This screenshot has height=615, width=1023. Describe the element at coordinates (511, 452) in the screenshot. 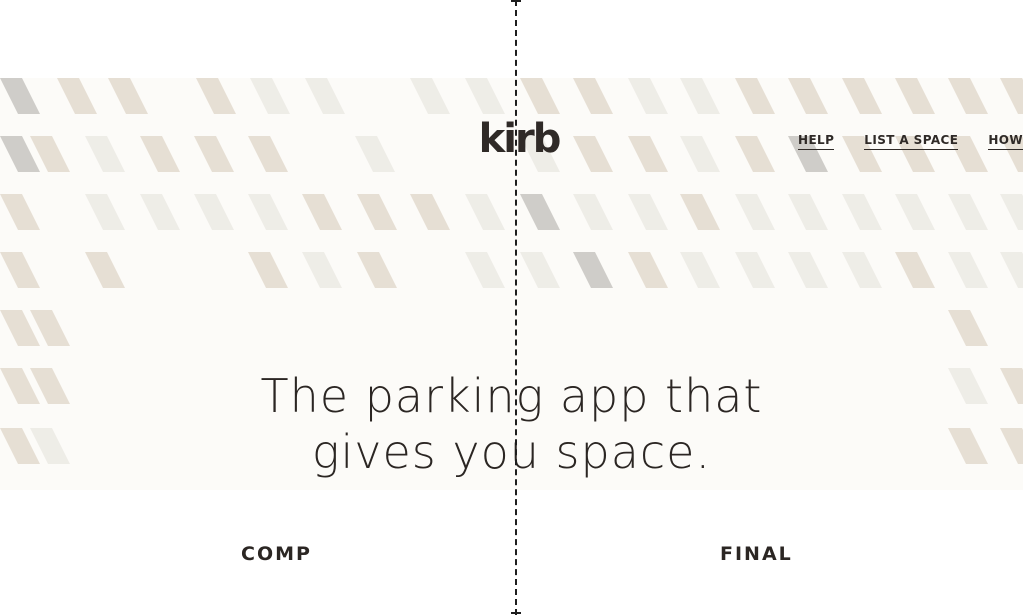

I see `headline-line-2: gives you space.` at that location.